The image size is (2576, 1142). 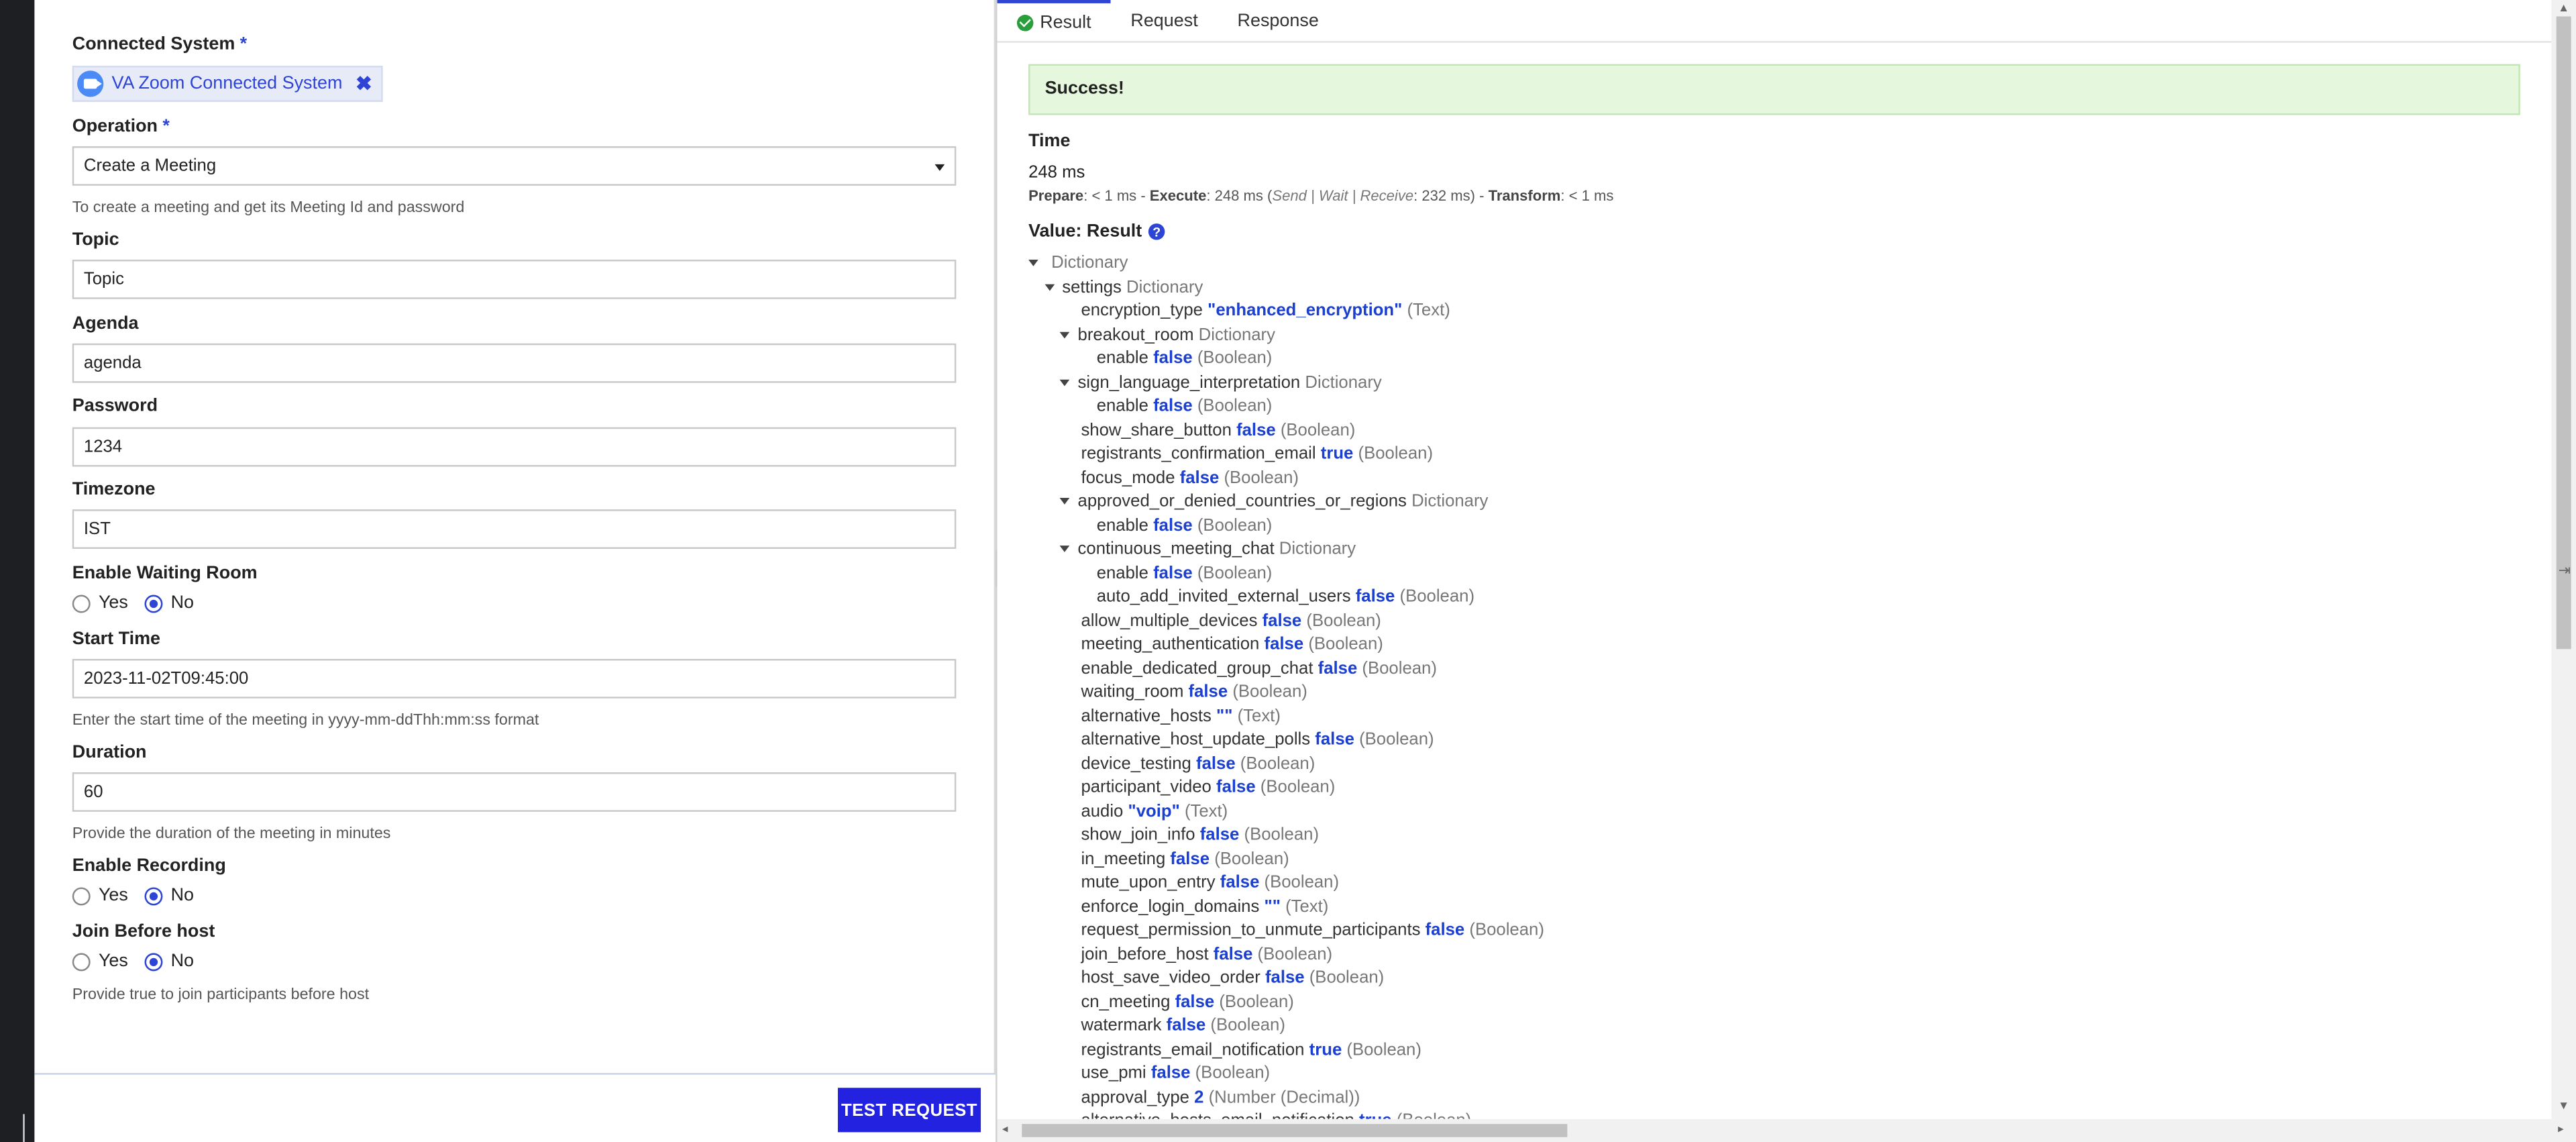 What do you see at coordinates (153, 961) in the screenshot?
I see `join-before-host-no-radio` at bounding box center [153, 961].